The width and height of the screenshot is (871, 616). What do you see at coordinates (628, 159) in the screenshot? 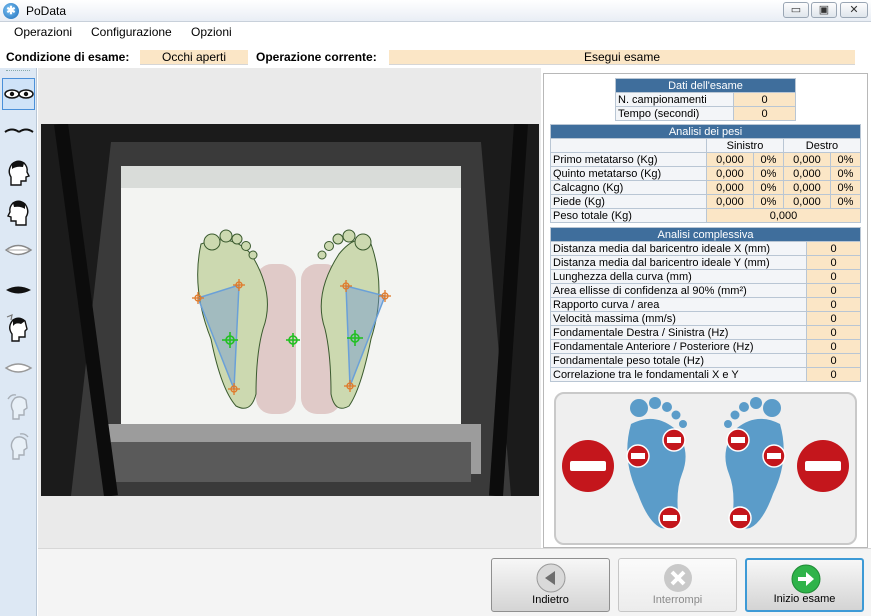
I see `weight-row-label: Primo metatarso (Kg)` at bounding box center [628, 159].